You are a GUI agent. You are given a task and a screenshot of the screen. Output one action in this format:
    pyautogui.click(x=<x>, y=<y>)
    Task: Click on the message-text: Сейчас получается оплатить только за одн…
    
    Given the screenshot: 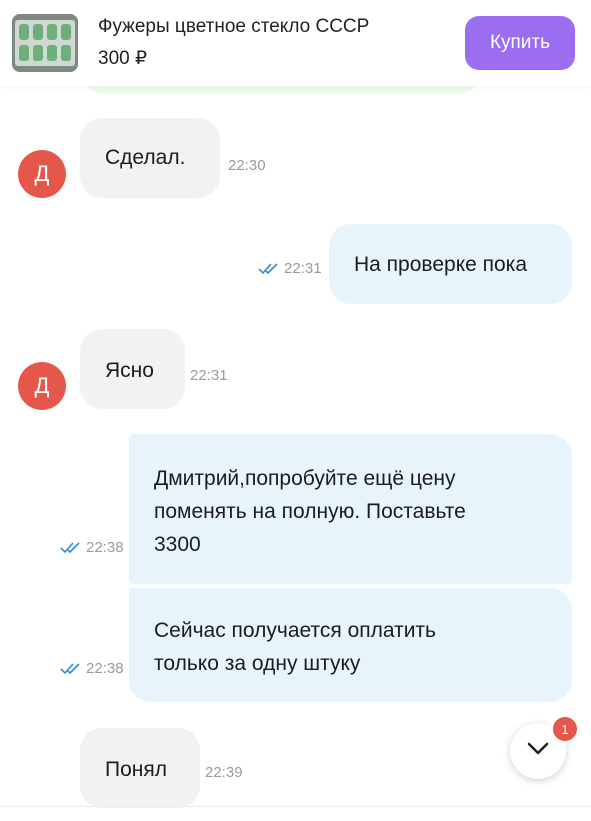 What is the action you would take?
    pyautogui.click(x=295, y=647)
    